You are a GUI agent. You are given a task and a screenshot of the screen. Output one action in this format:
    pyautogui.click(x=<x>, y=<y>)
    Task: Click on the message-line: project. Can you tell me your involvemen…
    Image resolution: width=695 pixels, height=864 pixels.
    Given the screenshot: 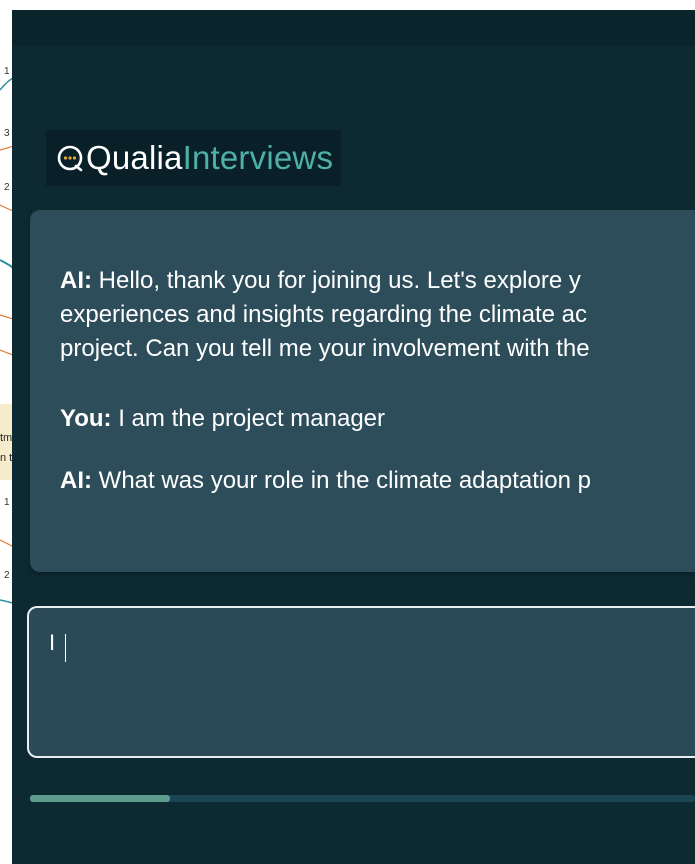 What is the action you would take?
    pyautogui.click(x=325, y=348)
    